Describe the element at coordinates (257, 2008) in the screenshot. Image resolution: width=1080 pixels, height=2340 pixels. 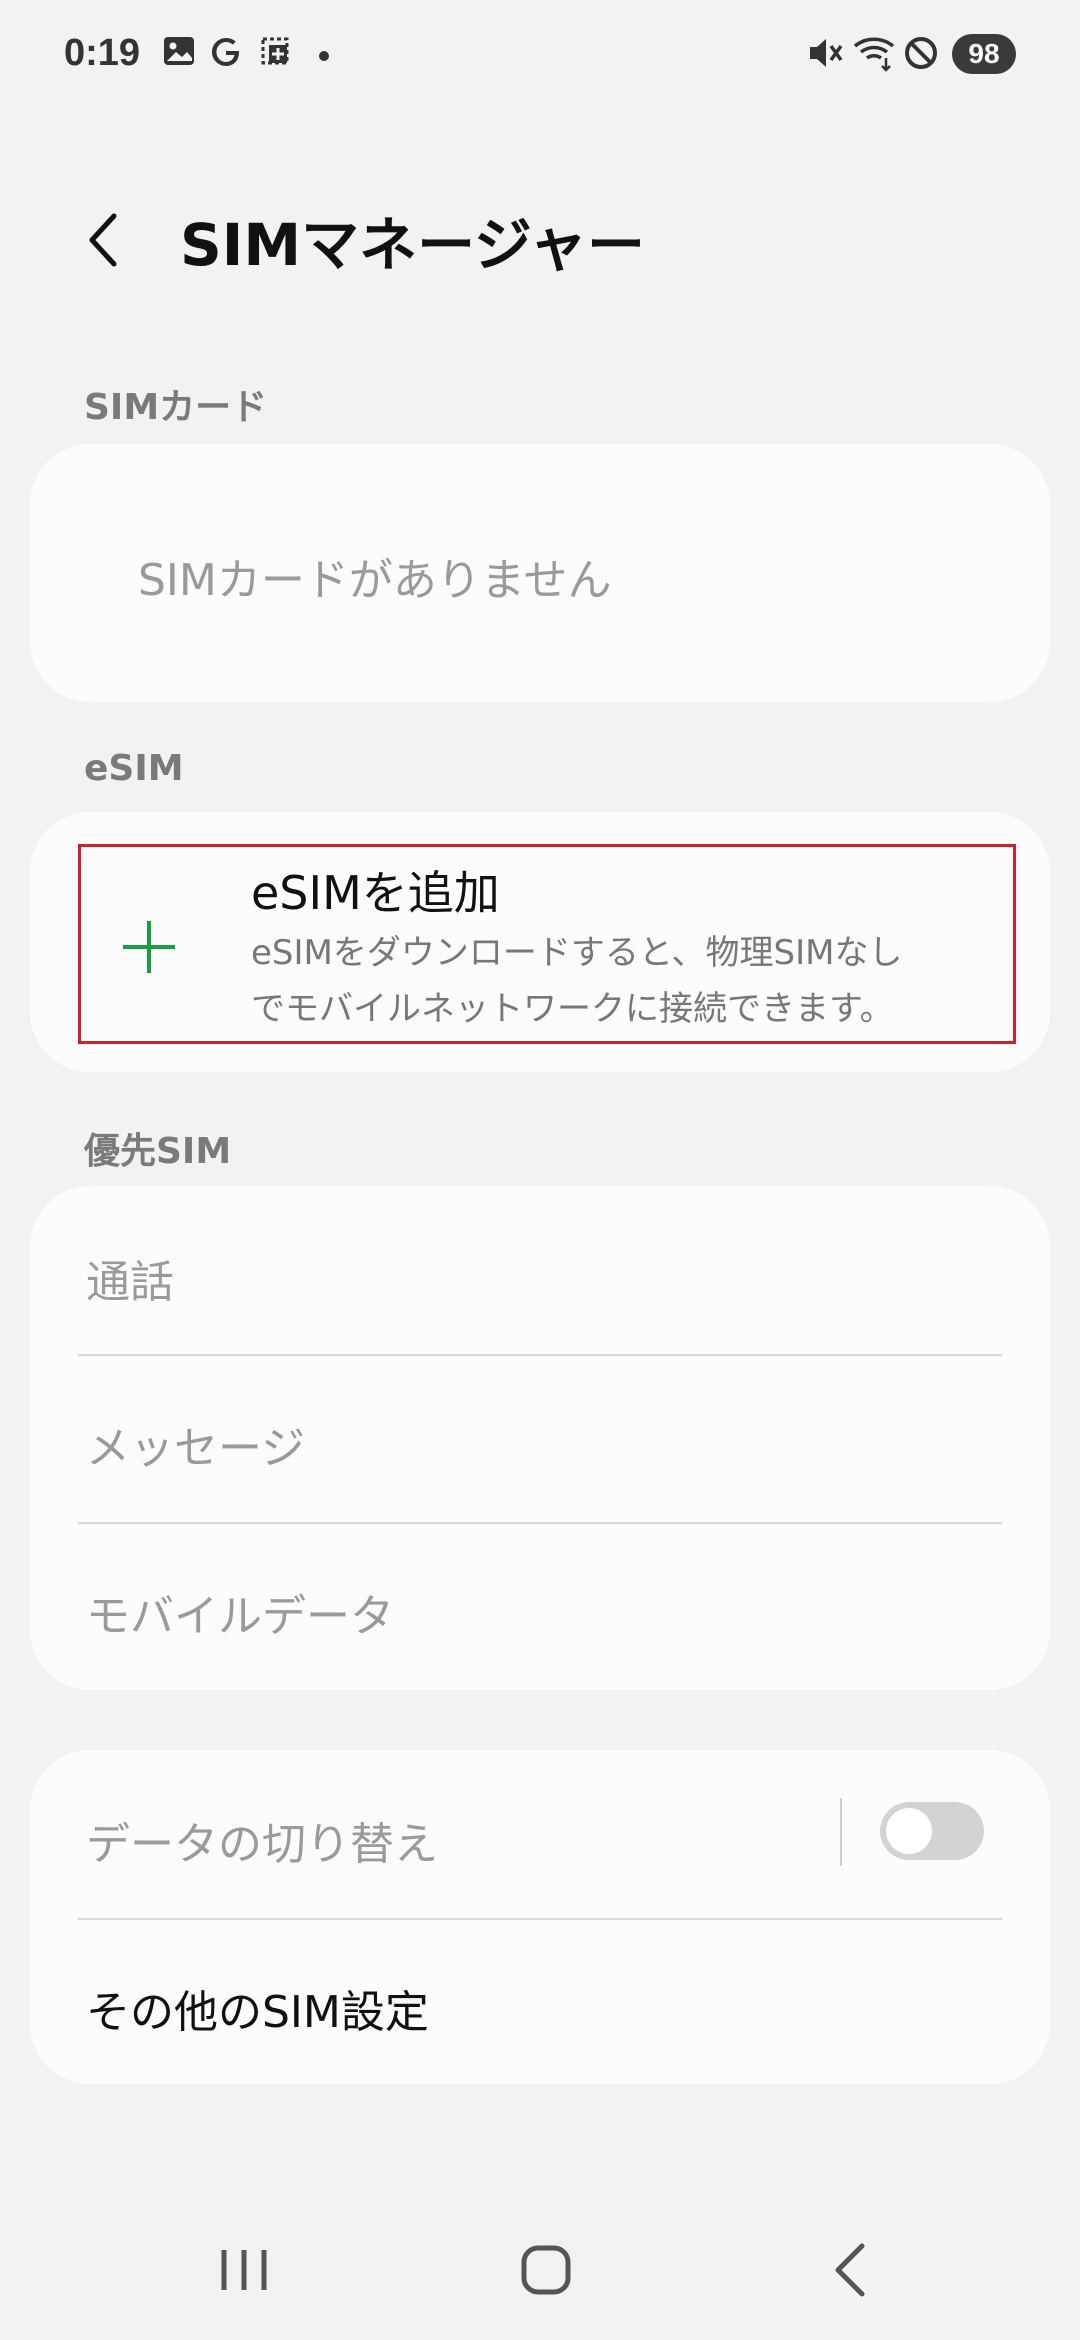
I see `more-sim-settings-item: その他のSIM設定` at that location.